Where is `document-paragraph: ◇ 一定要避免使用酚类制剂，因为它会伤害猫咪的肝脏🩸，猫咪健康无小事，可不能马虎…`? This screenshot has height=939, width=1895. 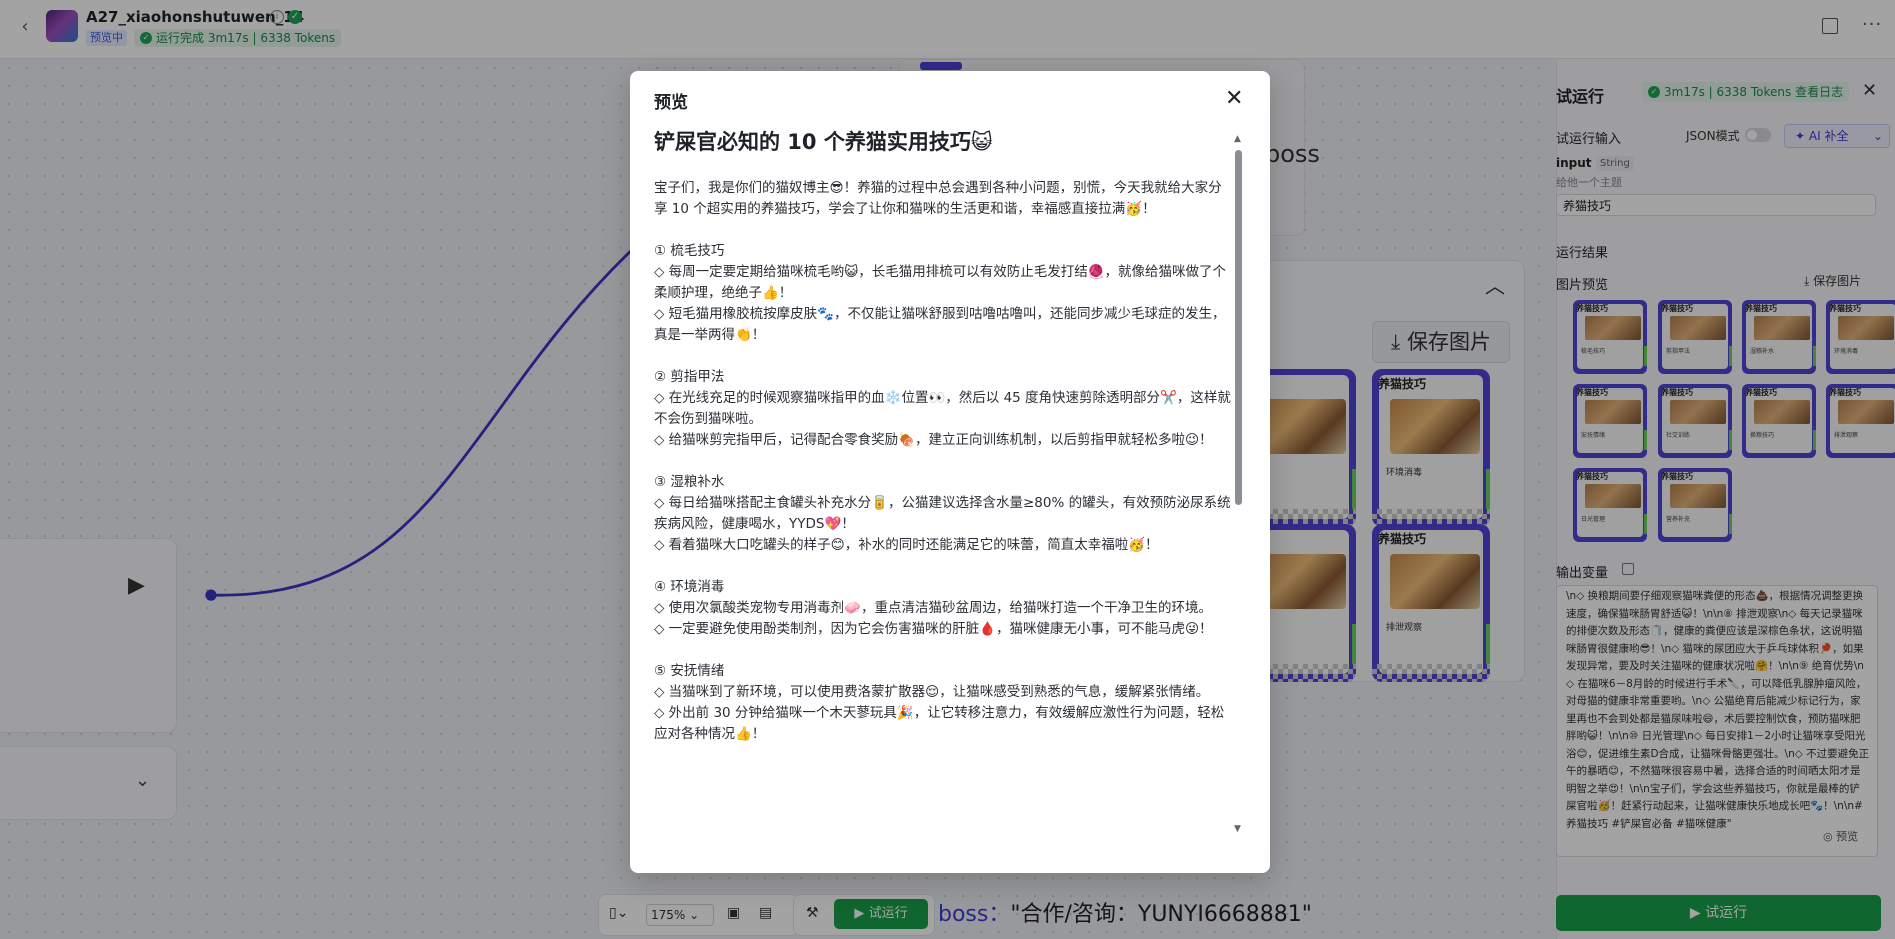
document-paragraph: ◇ 一定要避免使用酚类制剂，因为它会伤害猫咪的肝脏🩸，猫咪健康无小事，可不能马虎… is located at coordinates (933, 629).